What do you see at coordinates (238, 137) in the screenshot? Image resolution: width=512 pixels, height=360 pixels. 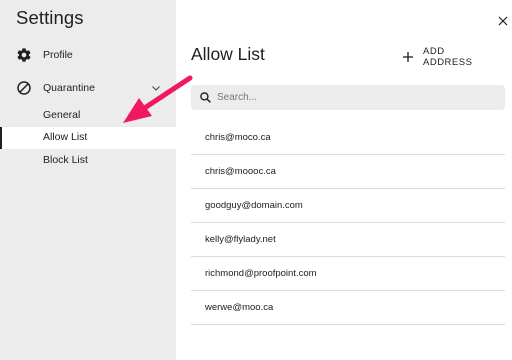 I see `list-item-email: chris@moco.ca` at bounding box center [238, 137].